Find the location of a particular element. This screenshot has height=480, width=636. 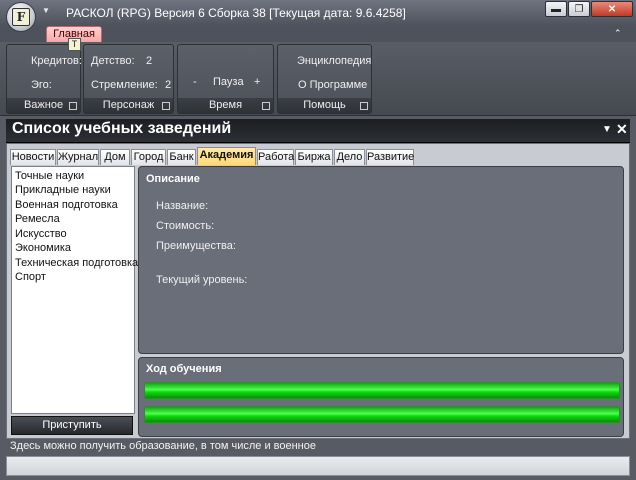

document-header: Список учебных заведений ▼ ✕ is located at coordinates (318, 131).